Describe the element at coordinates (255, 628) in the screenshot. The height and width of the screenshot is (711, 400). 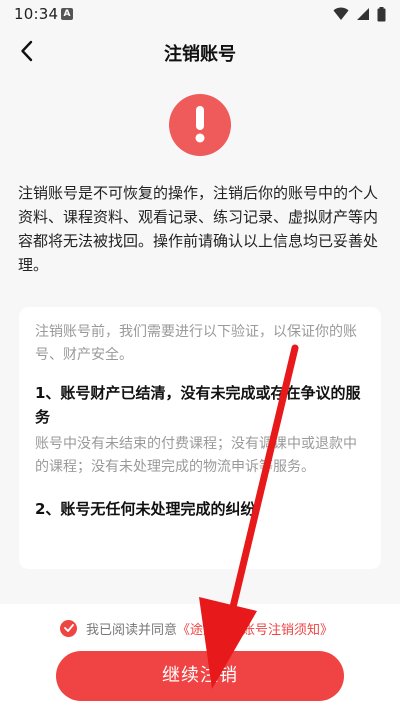
I see `agreement-link: 《途途课堂账号注销须知》` at that location.